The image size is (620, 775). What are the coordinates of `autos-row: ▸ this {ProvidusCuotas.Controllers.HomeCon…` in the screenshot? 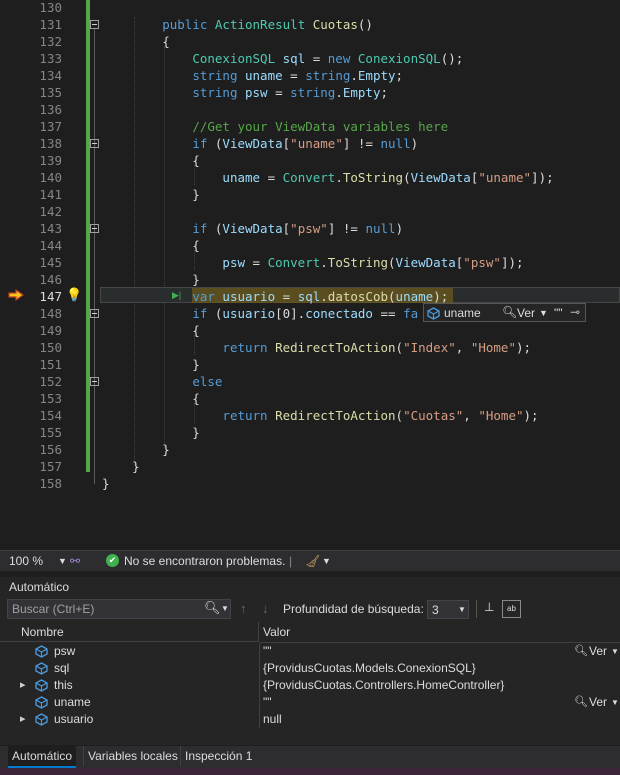 It's located at (310, 685).